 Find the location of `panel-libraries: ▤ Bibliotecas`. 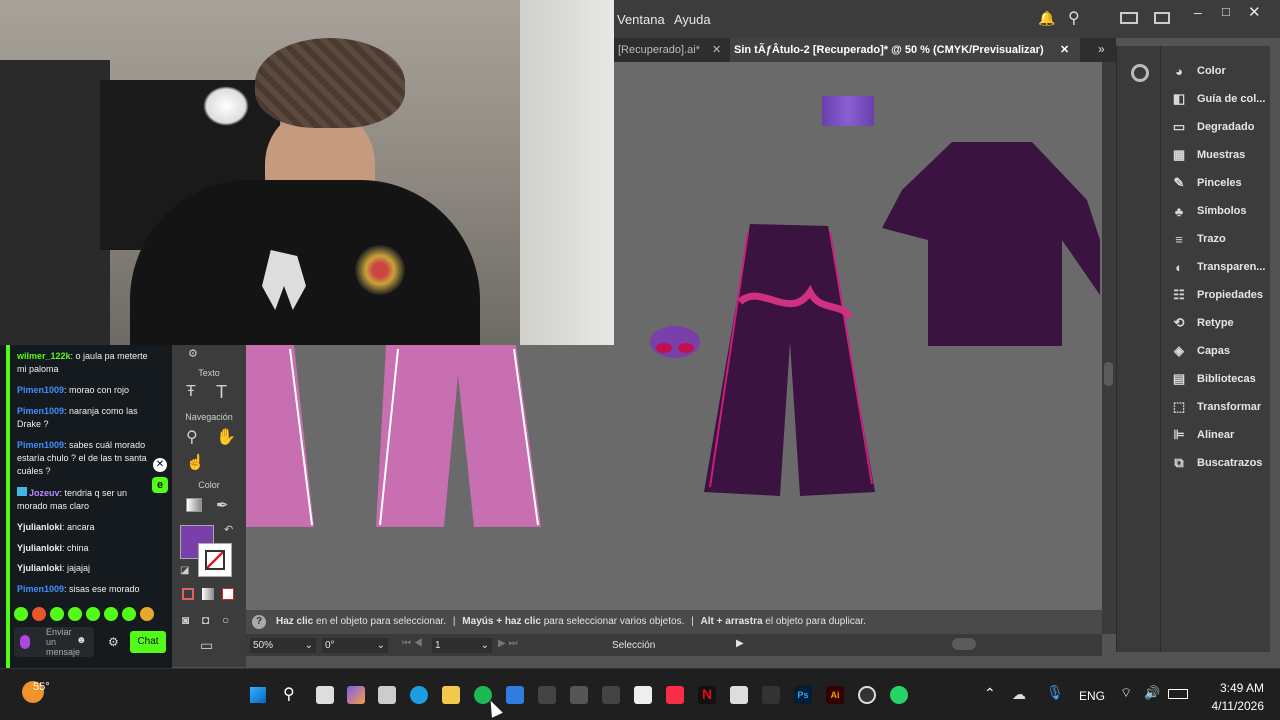

panel-libraries: ▤ Bibliotecas is located at coordinates (1219, 379).